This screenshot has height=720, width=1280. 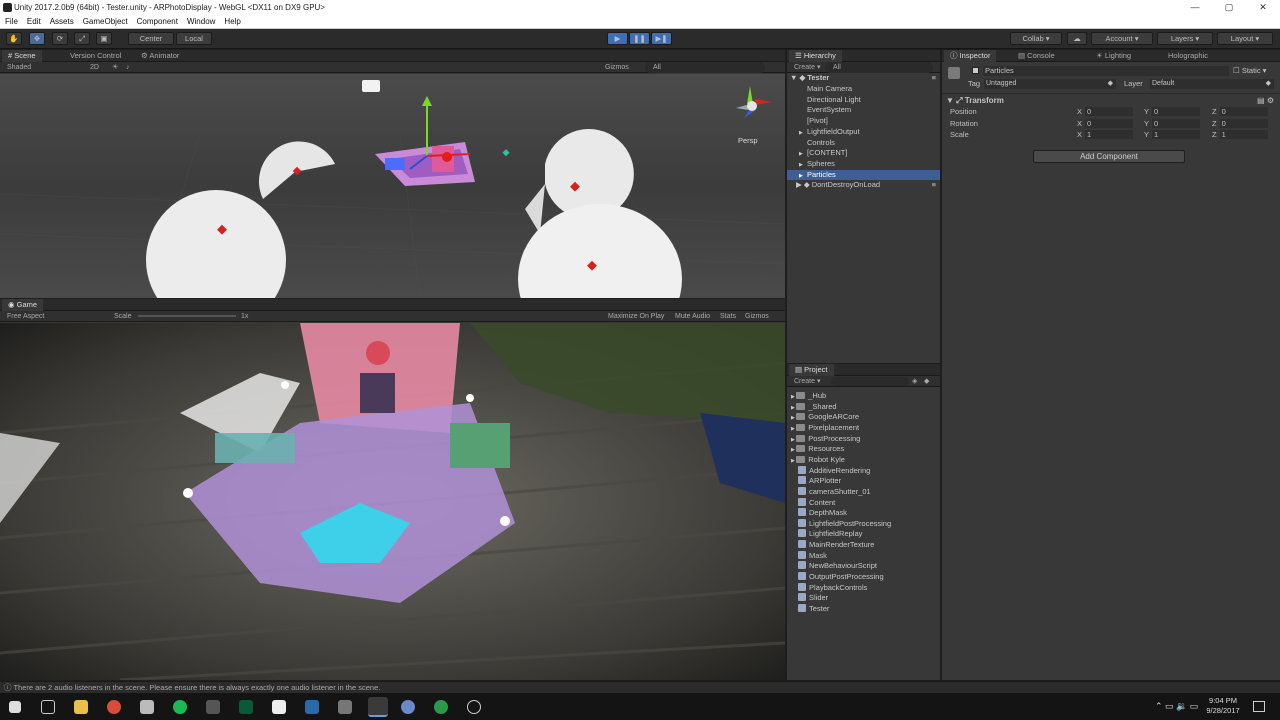 What do you see at coordinates (863, 428) in the screenshot?
I see `project-folder: ▶ Pixelplacement` at bounding box center [863, 428].